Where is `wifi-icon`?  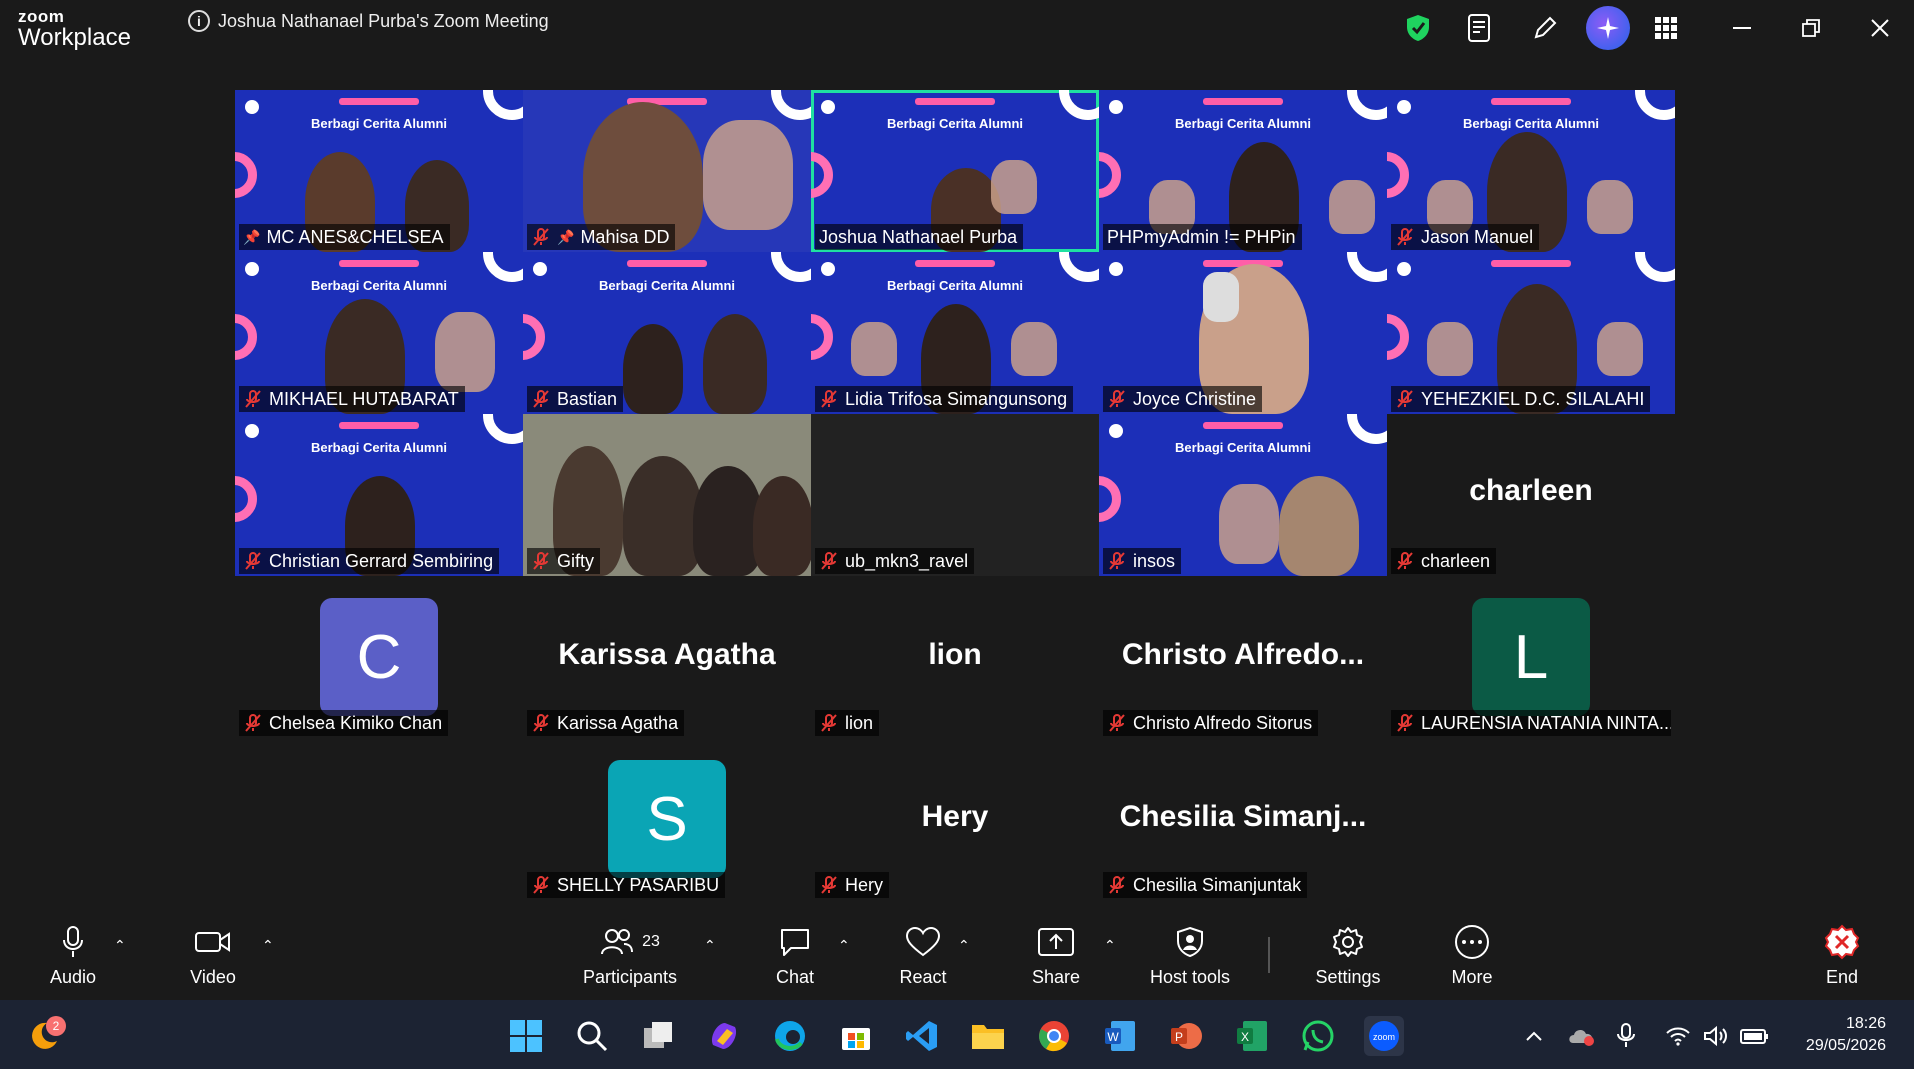 wifi-icon is located at coordinates (1678, 1036).